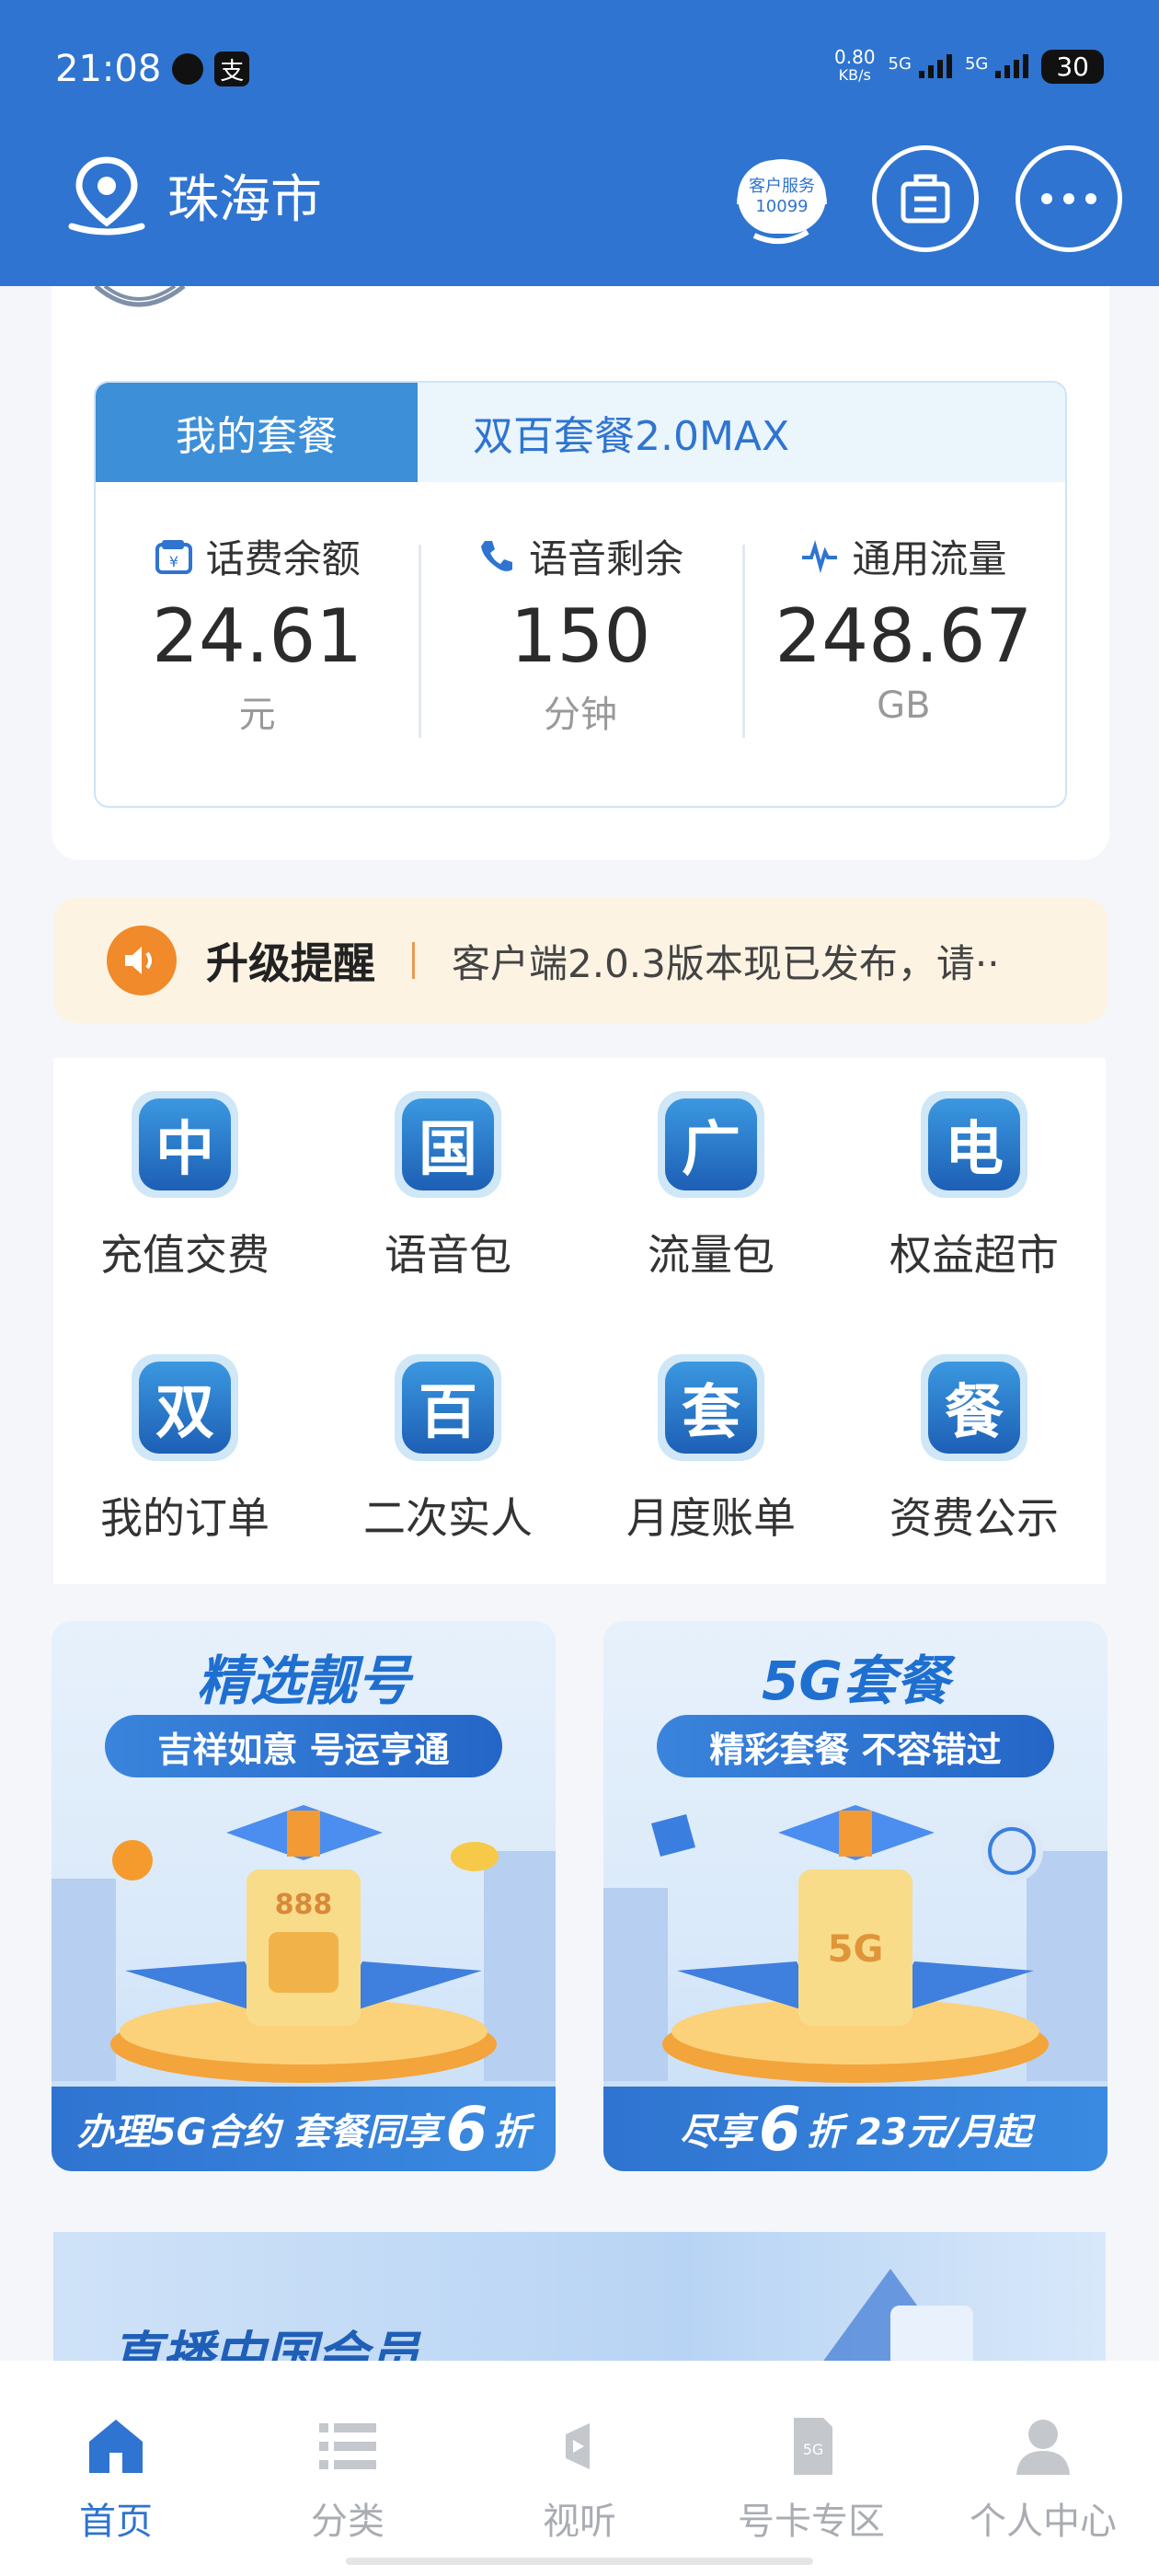  What do you see at coordinates (244, 199) in the screenshot?
I see `city-name: 珠海市` at bounding box center [244, 199].